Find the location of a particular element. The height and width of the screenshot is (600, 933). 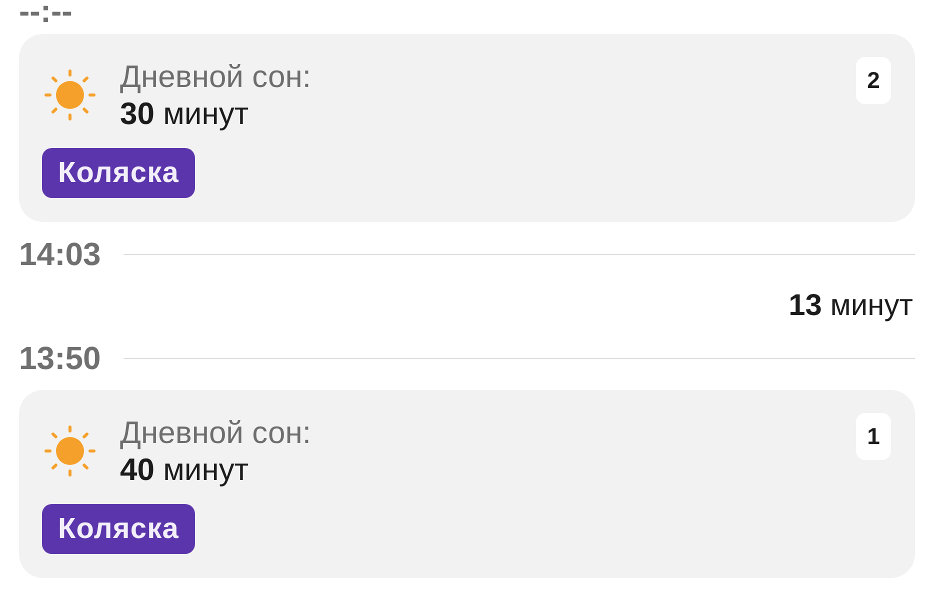

number-badge: 1 is located at coordinates (873, 436).